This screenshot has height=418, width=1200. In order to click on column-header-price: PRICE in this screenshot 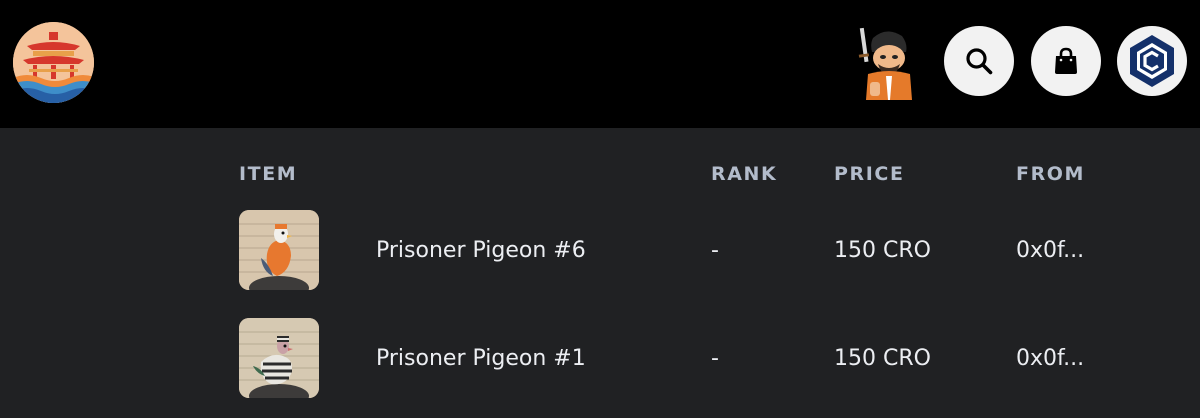, I will do `click(869, 174)`.